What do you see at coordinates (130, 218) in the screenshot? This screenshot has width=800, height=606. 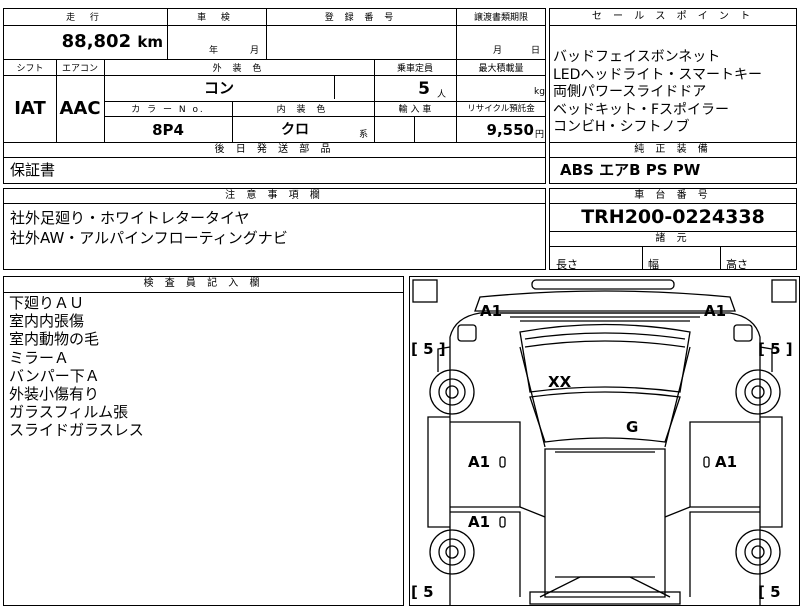 I see `notes-line: 社外足廻り・ホワイトレタータイヤ` at bounding box center [130, 218].